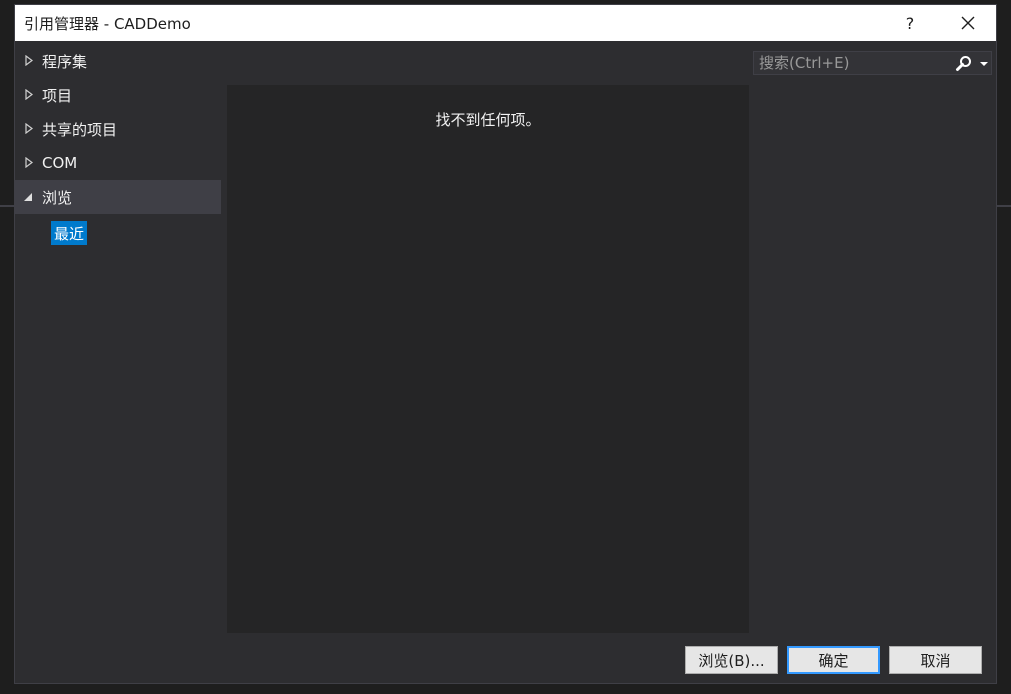 The height and width of the screenshot is (694, 1011). I want to click on sidebar-item-assemblies: 程序集, so click(118, 61).